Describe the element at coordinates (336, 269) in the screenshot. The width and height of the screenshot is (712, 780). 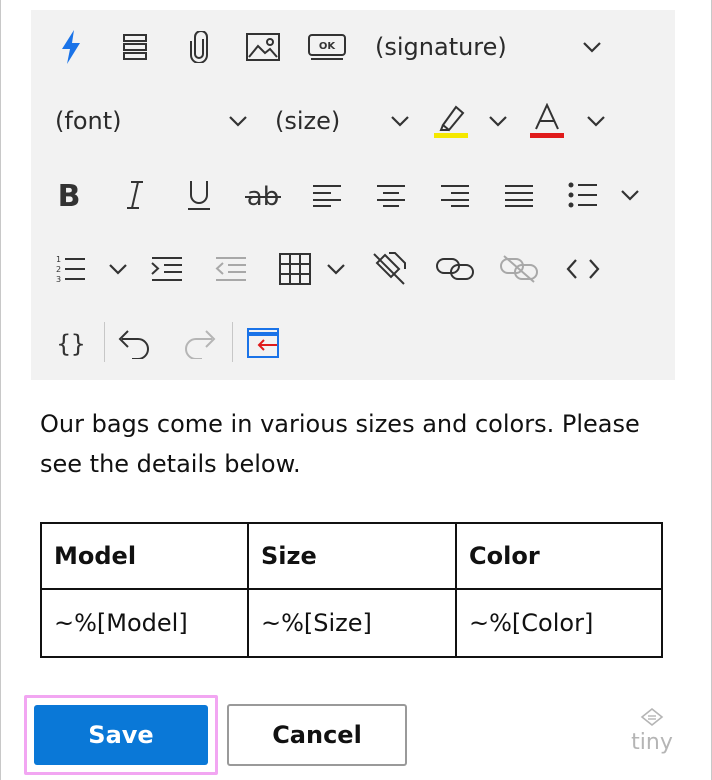
I see `table-chevron-down-icon` at that location.